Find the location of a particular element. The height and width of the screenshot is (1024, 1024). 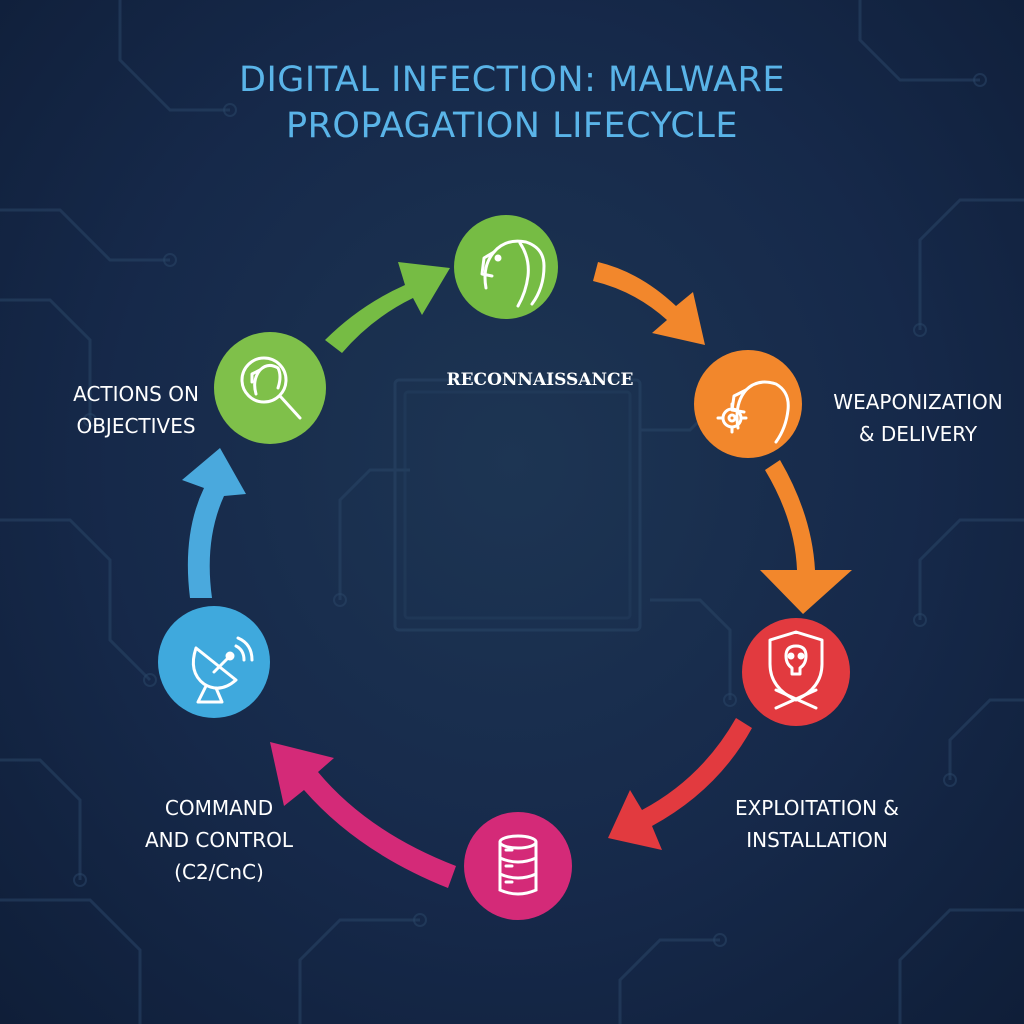

node-weaponization is located at coordinates (748, 404).